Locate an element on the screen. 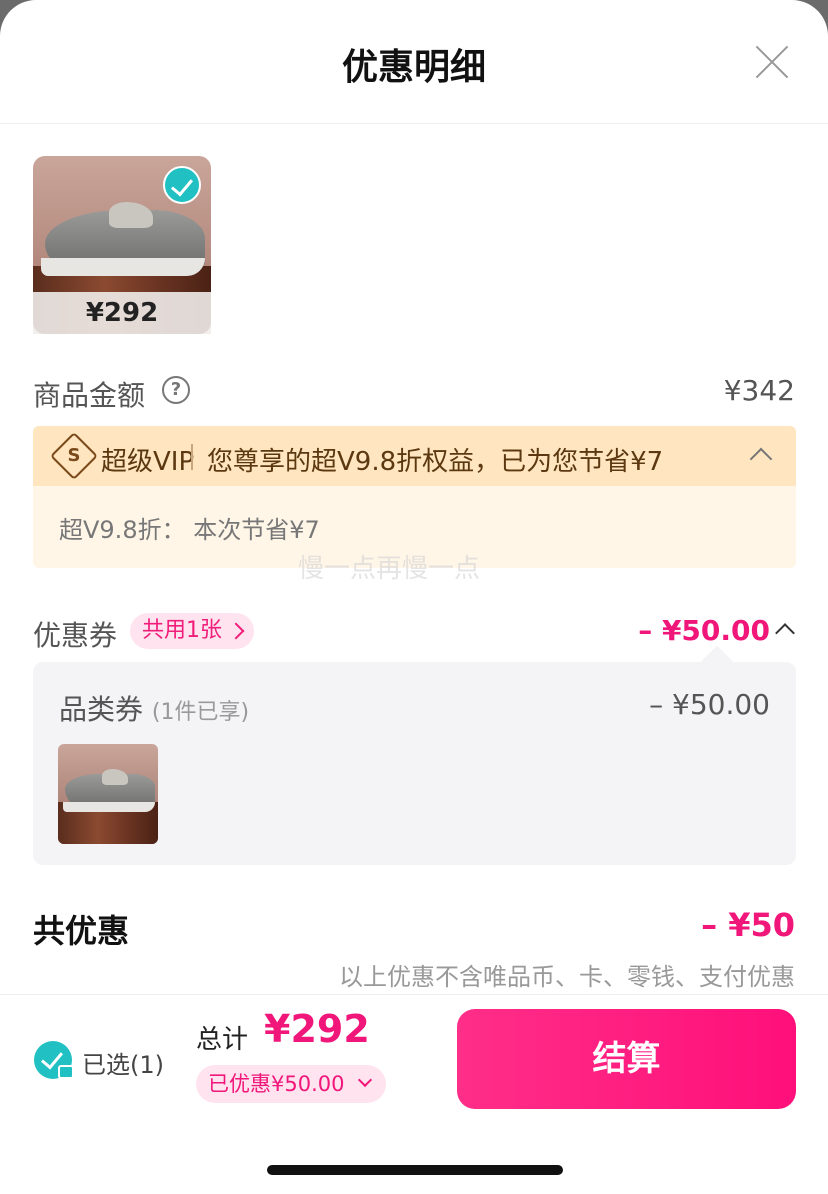  question-circle-icon: ? is located at coordinates (176, 390).